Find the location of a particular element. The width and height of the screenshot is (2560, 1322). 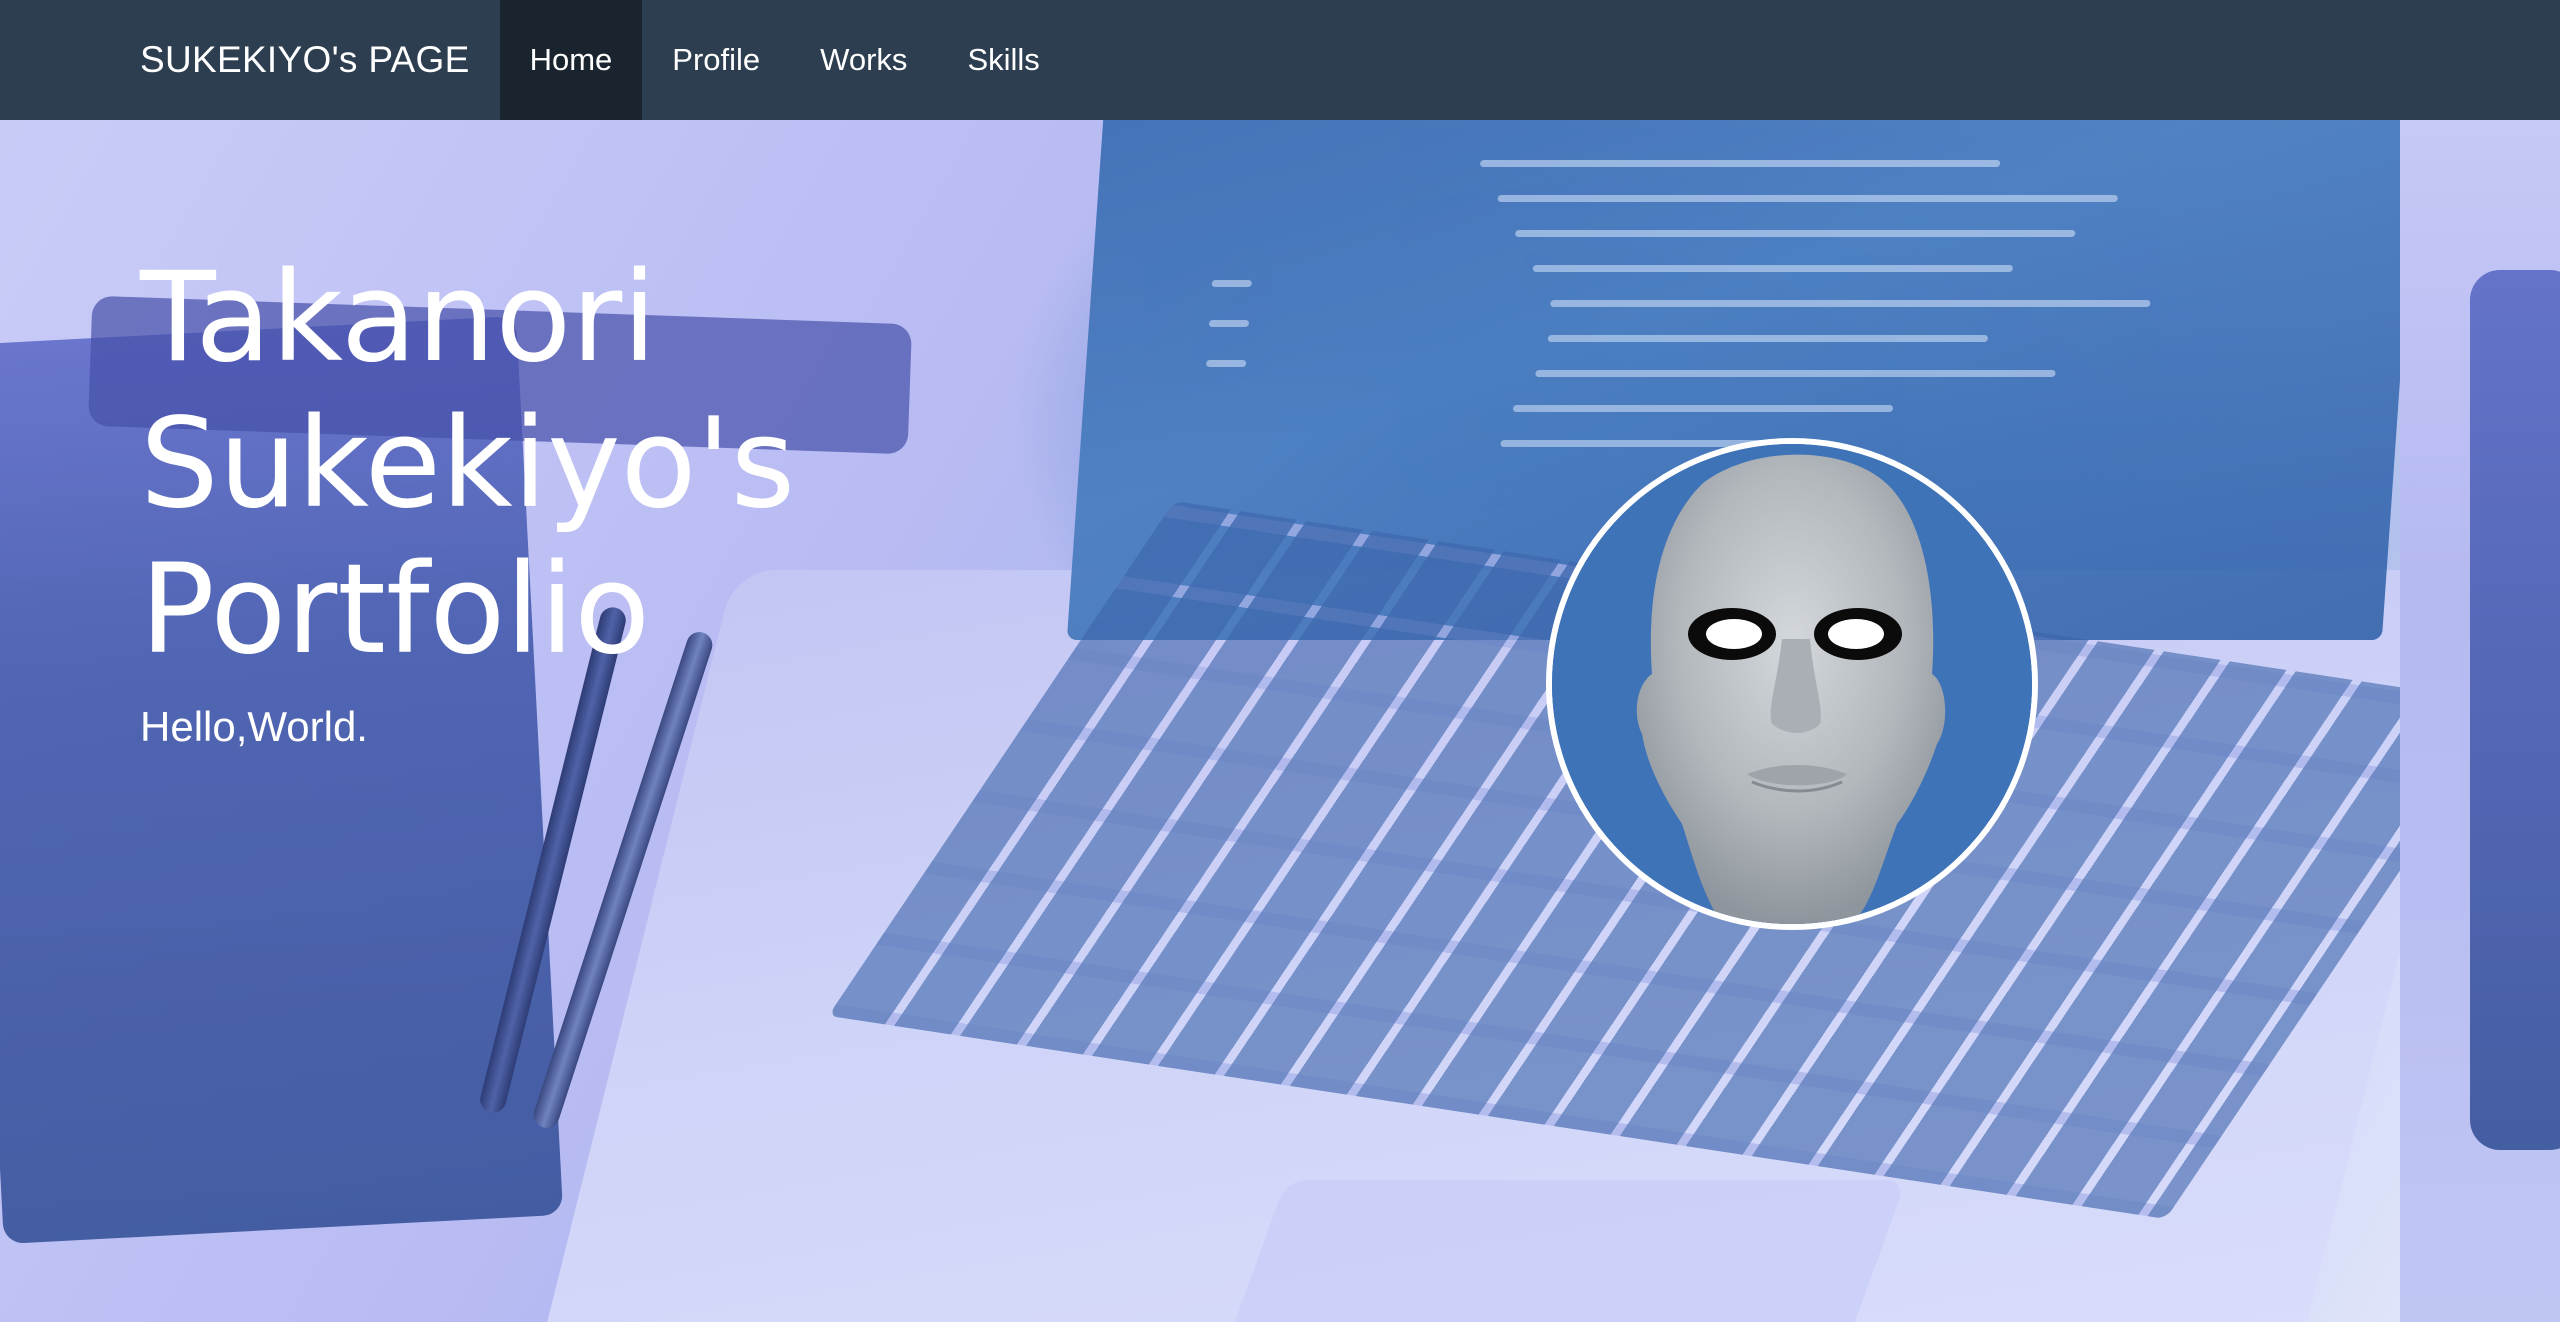

nav-item-profile: Profile is located at coordinates (716, 60).